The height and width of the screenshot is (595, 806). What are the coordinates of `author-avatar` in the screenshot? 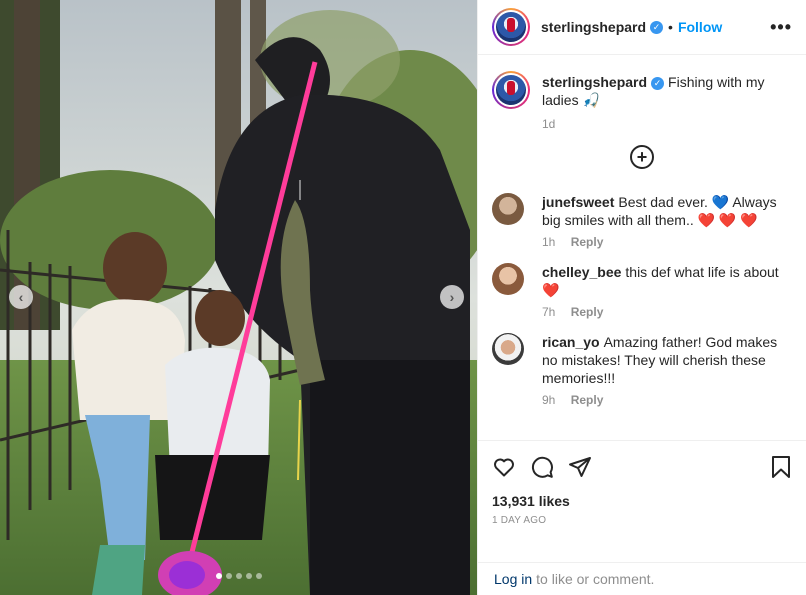 It's located at (511, 27).